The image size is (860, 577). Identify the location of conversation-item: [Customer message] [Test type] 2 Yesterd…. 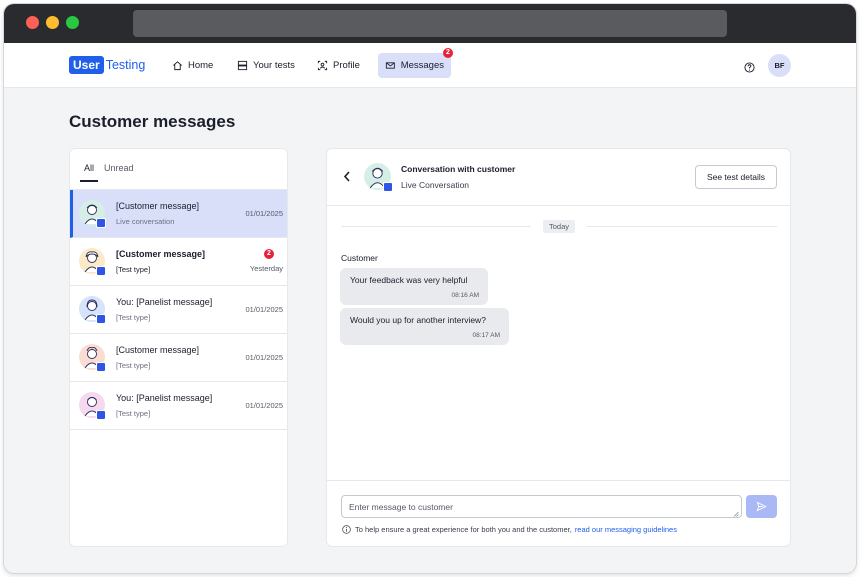
(178, 262).